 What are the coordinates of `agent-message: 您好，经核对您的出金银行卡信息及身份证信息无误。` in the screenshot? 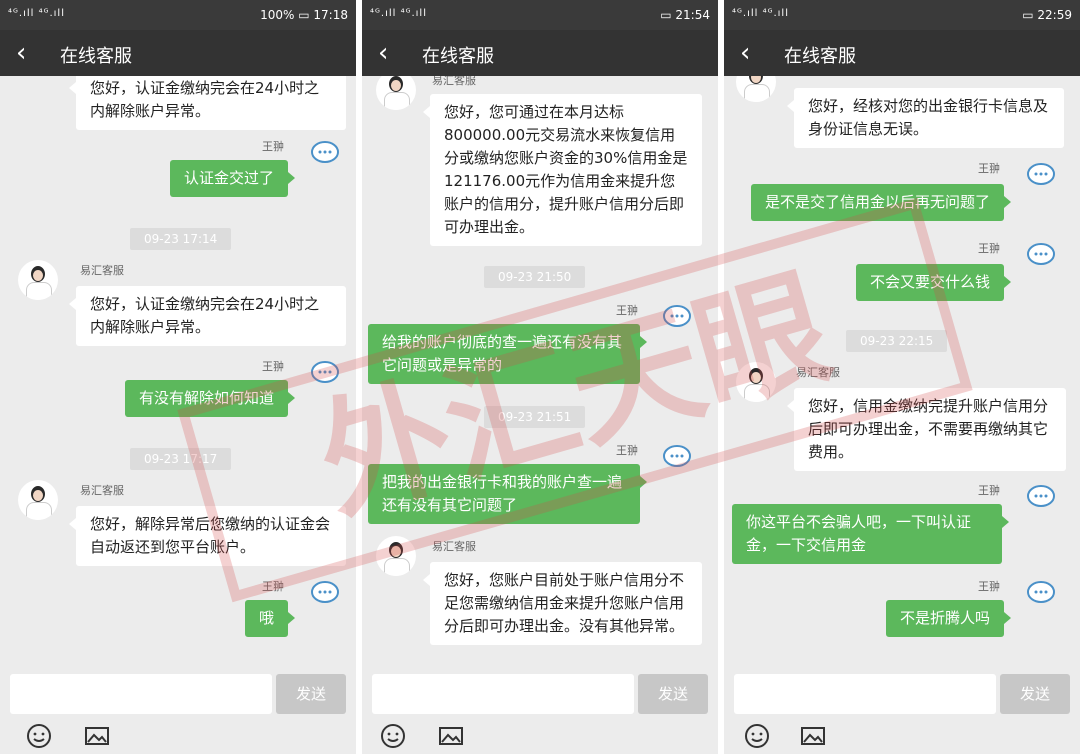 It's located at (925, 118).